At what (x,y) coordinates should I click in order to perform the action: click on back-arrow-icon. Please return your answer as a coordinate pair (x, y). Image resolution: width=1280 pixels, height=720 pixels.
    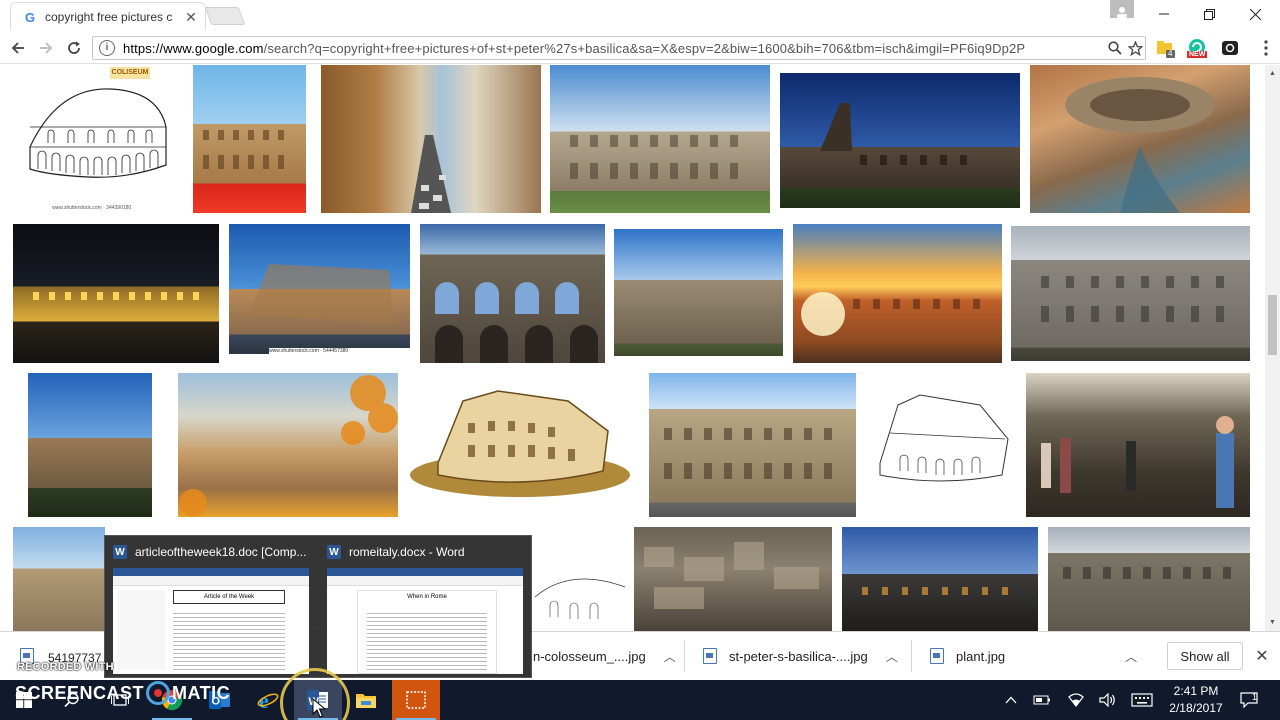
    Looking at the image, I should click on (18, 48).